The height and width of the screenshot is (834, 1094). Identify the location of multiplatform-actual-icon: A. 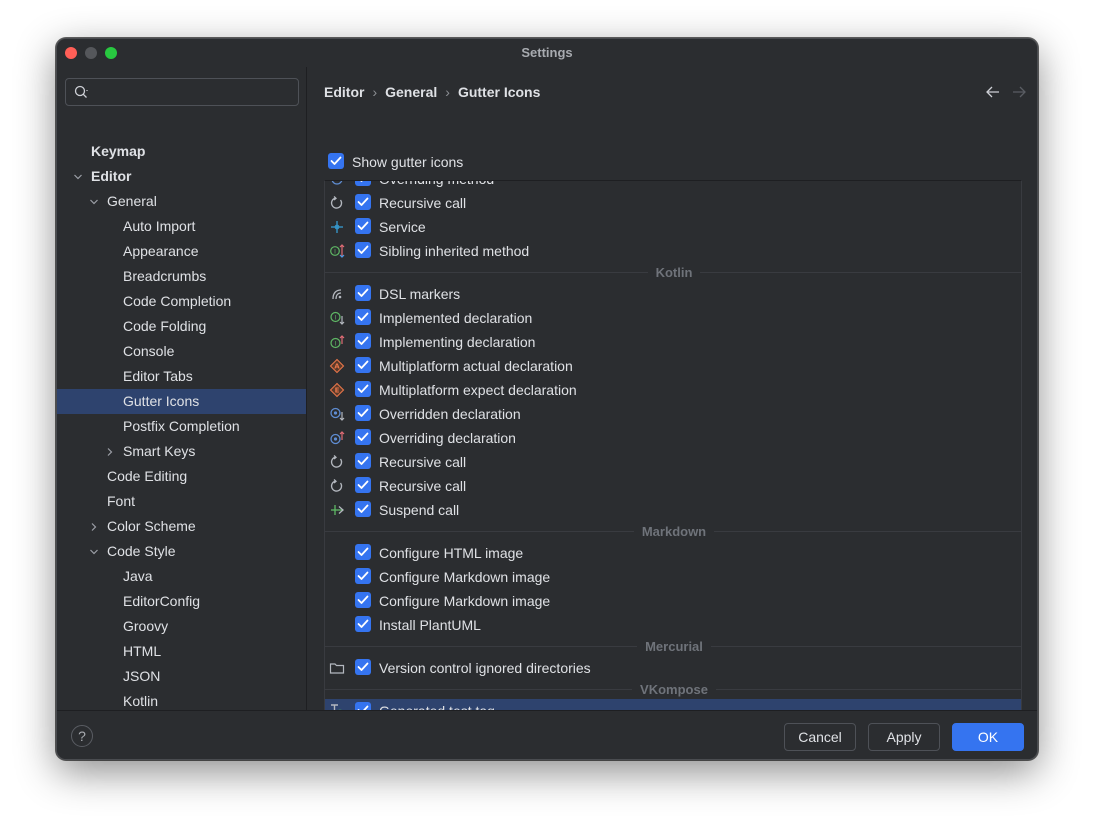
(337, 366).